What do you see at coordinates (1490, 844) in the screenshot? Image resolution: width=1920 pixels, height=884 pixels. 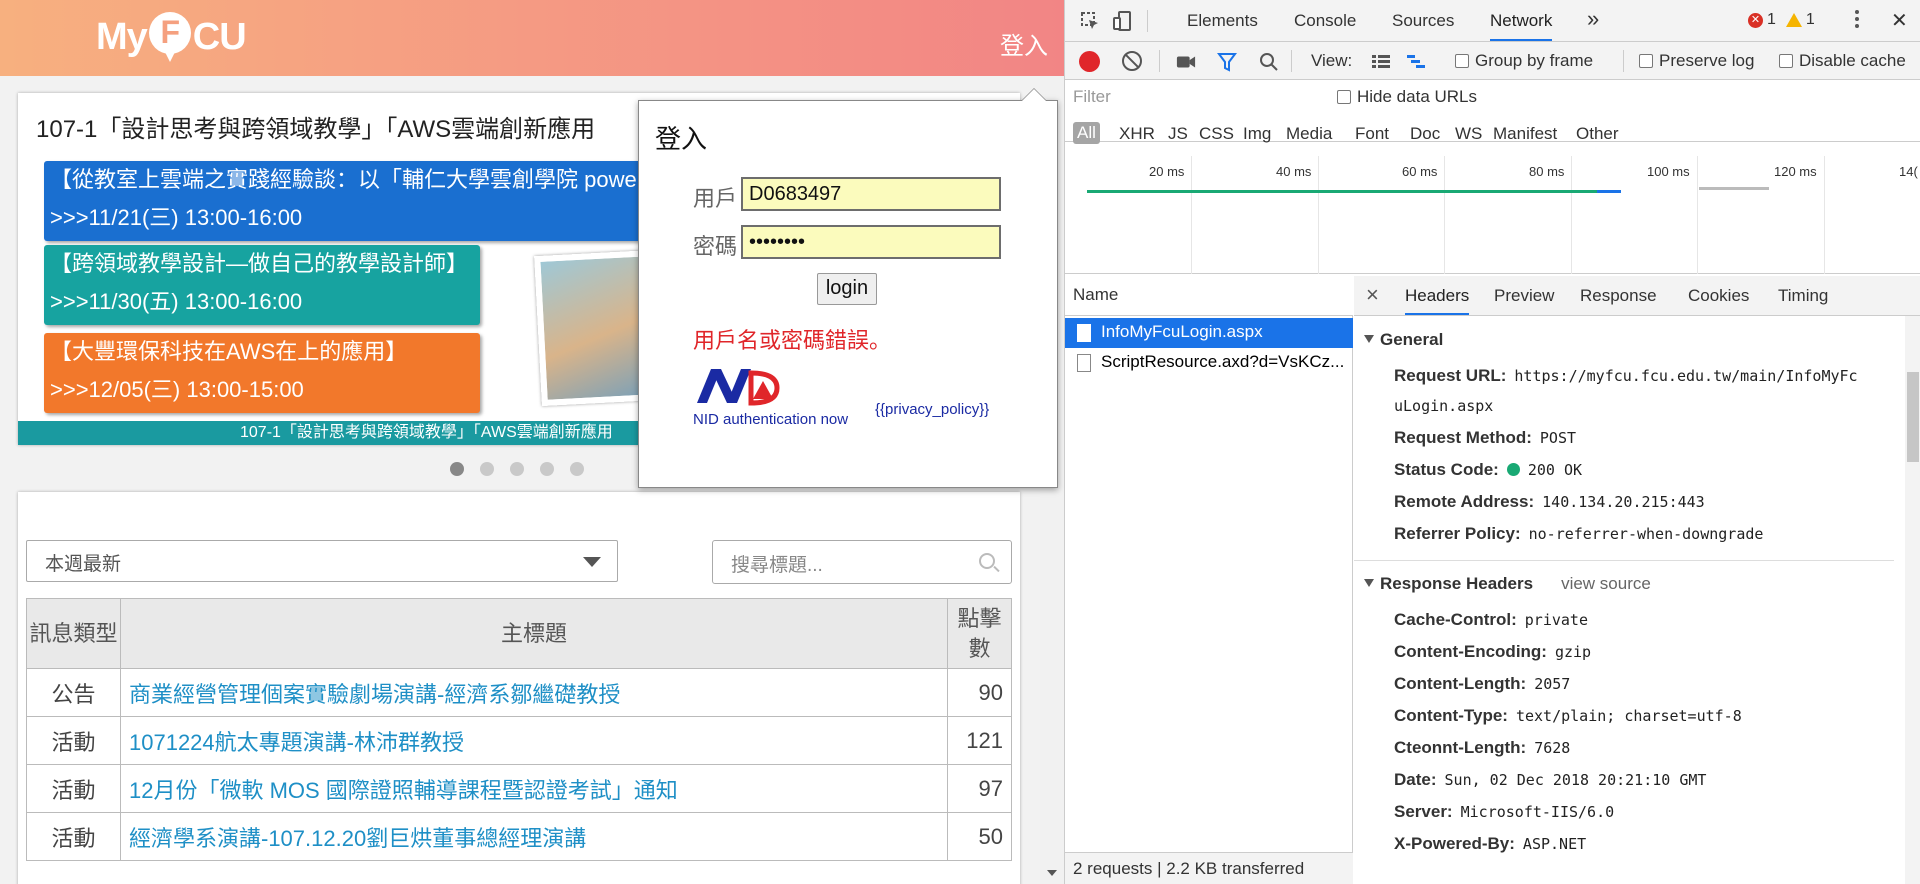 I see `response-header-row: X-Powered-By: ASP.NET` at bounding box center [1490, 844].